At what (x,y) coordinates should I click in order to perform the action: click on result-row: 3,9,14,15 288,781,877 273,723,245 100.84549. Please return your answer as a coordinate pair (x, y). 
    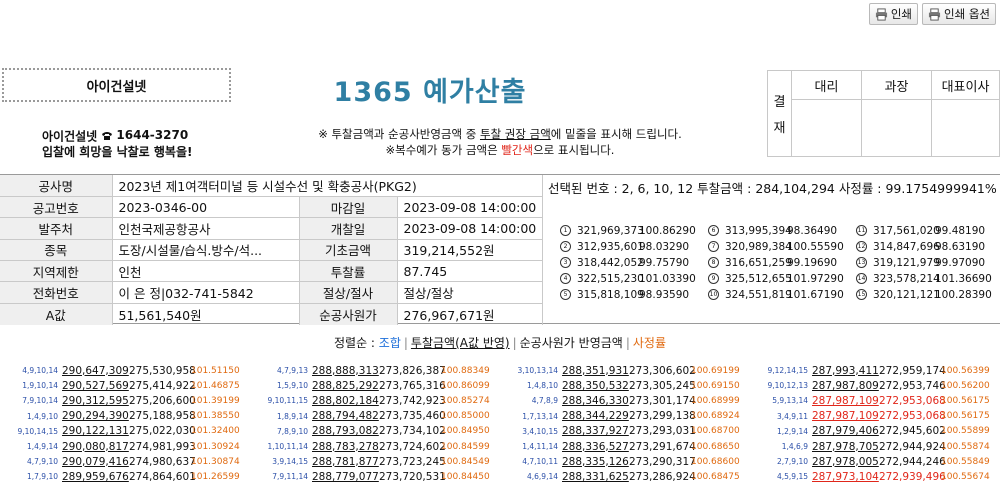
    Looking at the image, I should click on (375, 461).